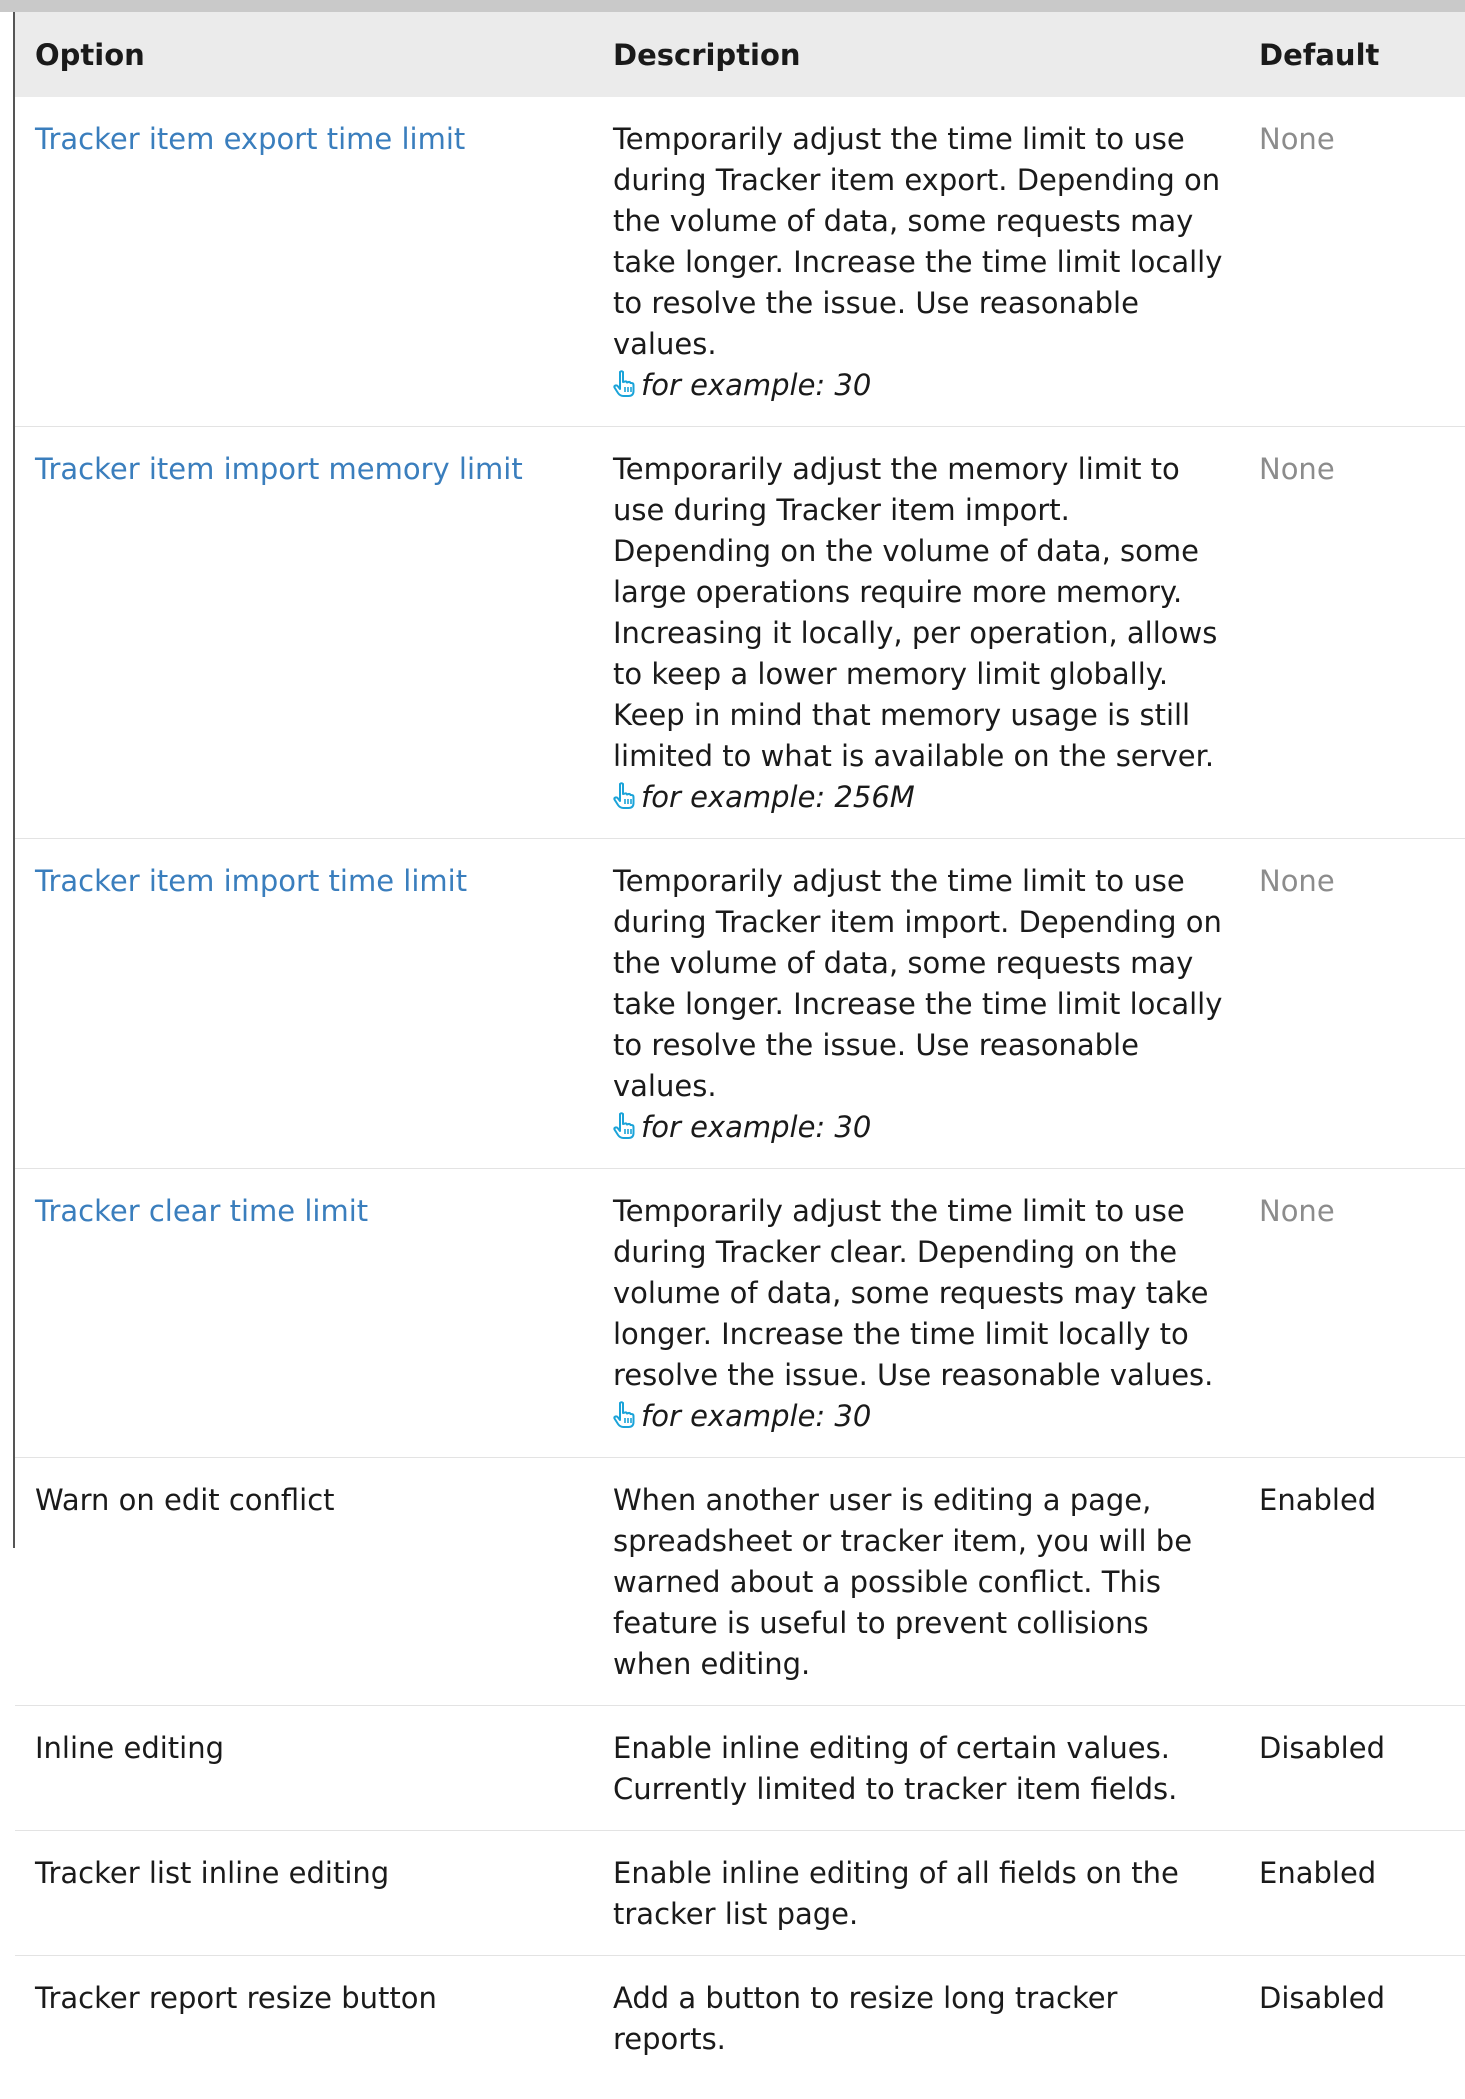  What do you see at coordinates (707, 54) in the screenshot?
I see `header-description: Description` at bounding box center [707, 54].